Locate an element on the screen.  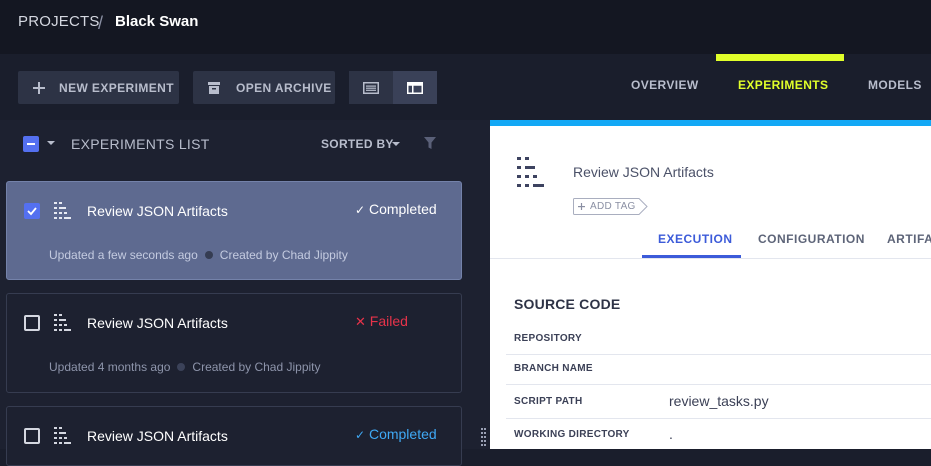
table-view-button is located at coordinates (371, 87).